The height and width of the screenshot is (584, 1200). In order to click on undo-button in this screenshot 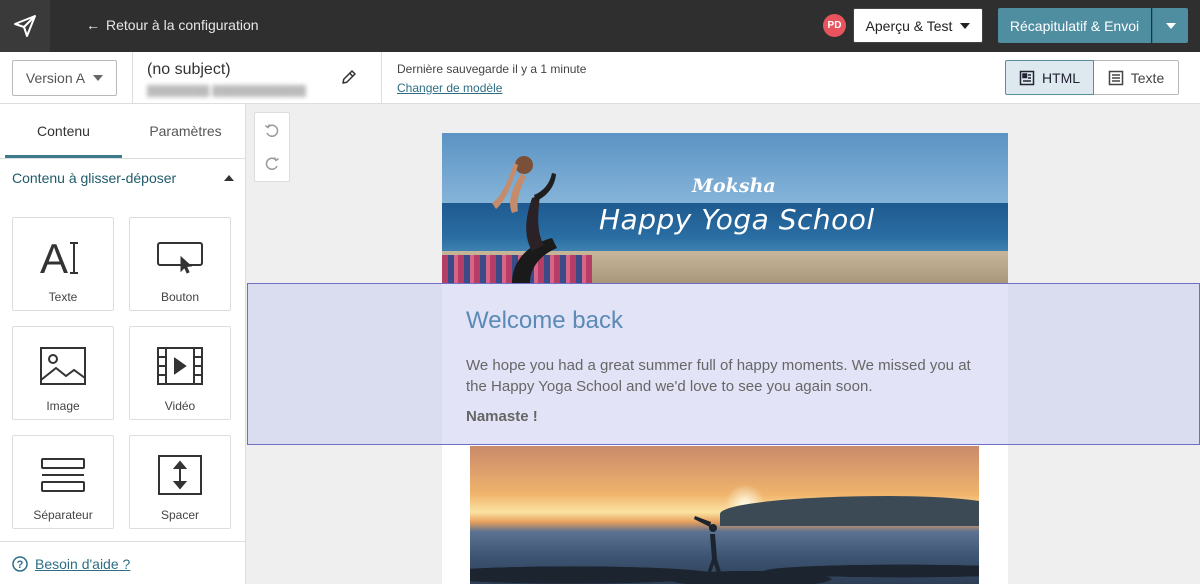, I will do `click(272, 131)`.